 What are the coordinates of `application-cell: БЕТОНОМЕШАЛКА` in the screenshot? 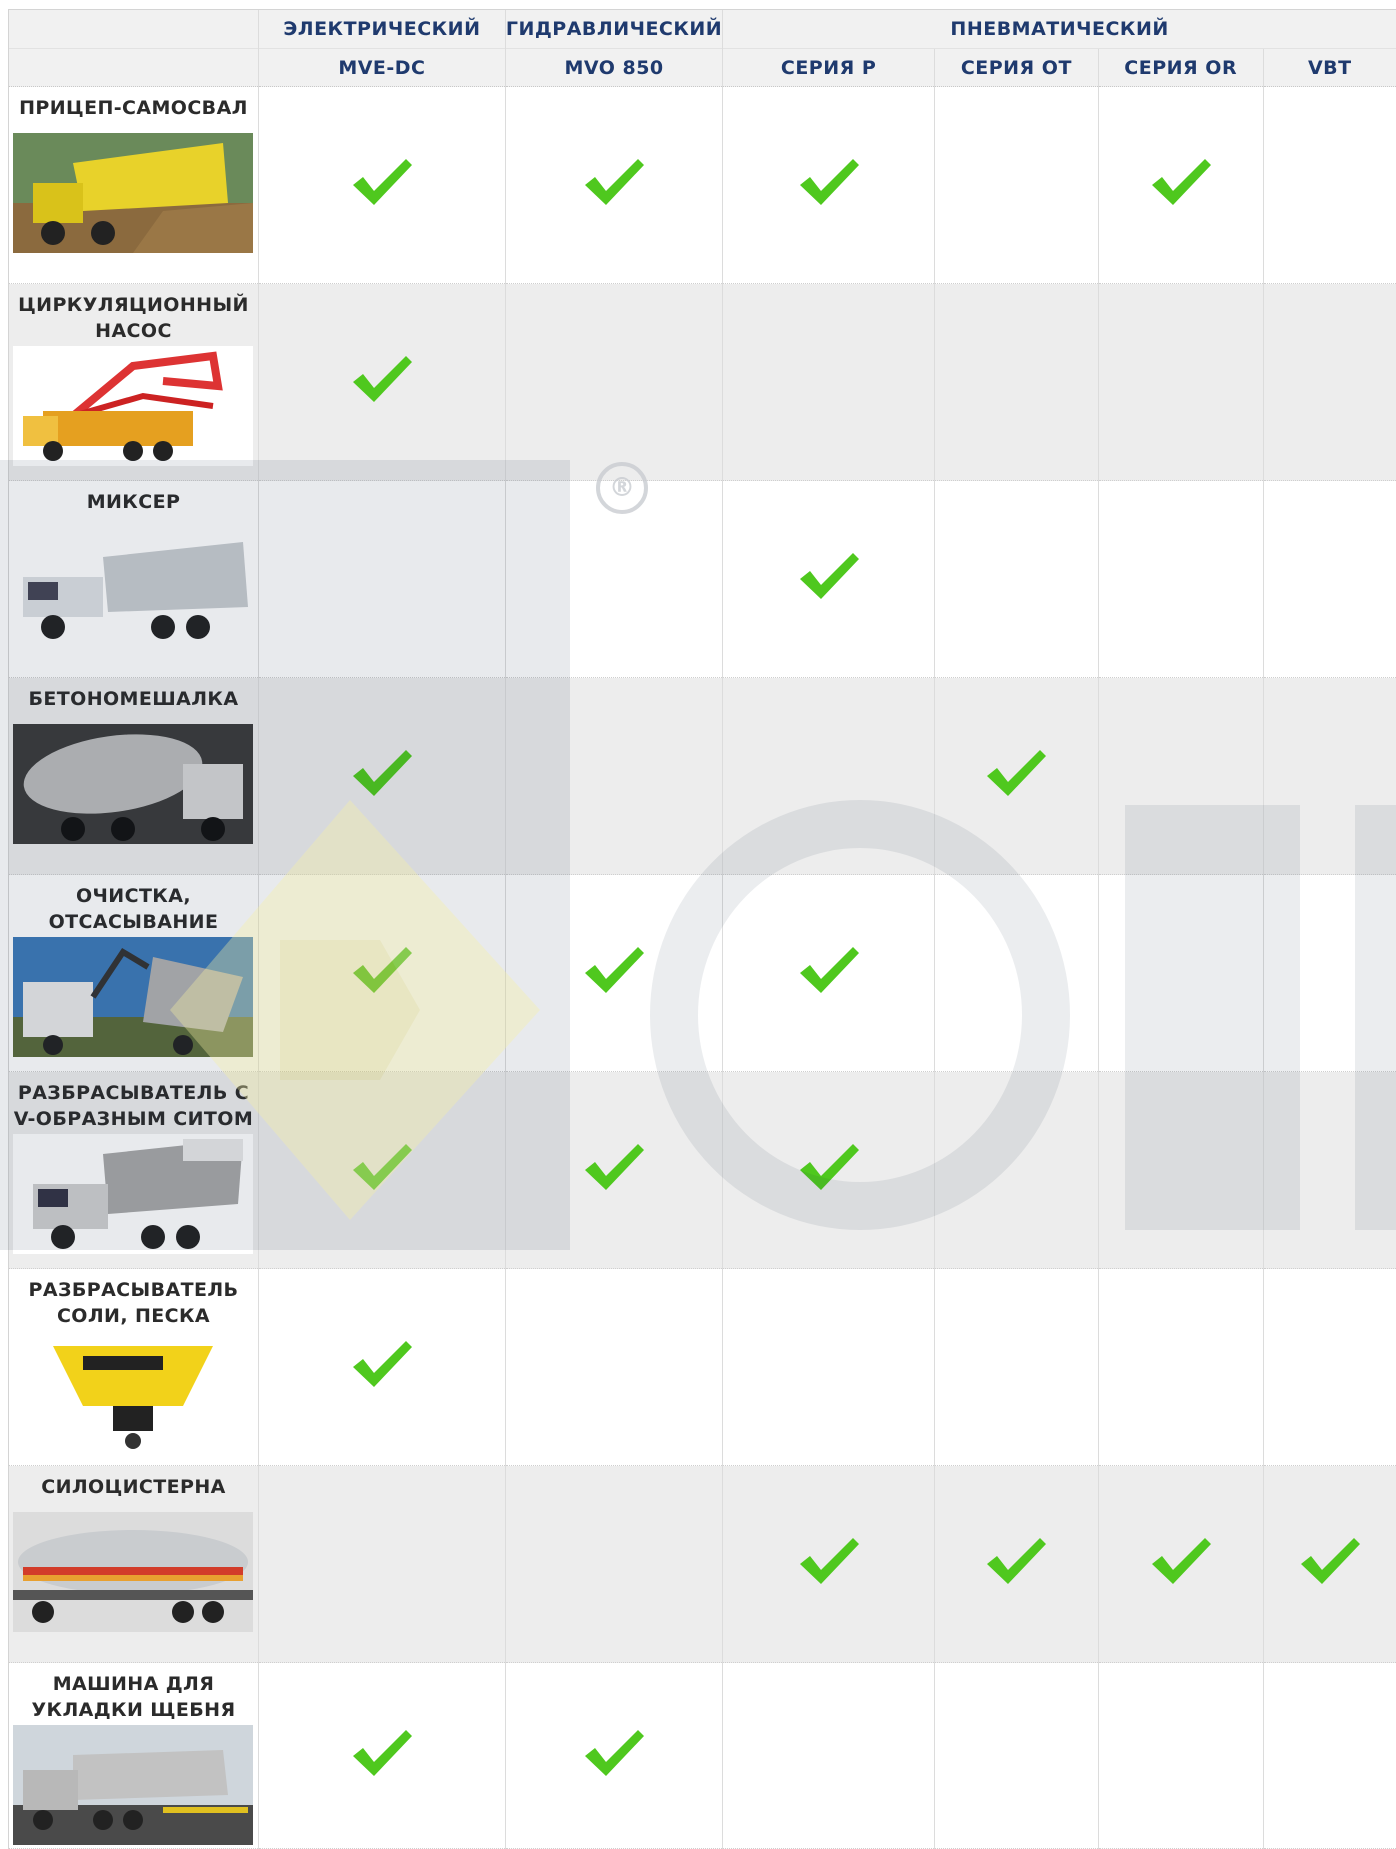 It's located at (134, 776).